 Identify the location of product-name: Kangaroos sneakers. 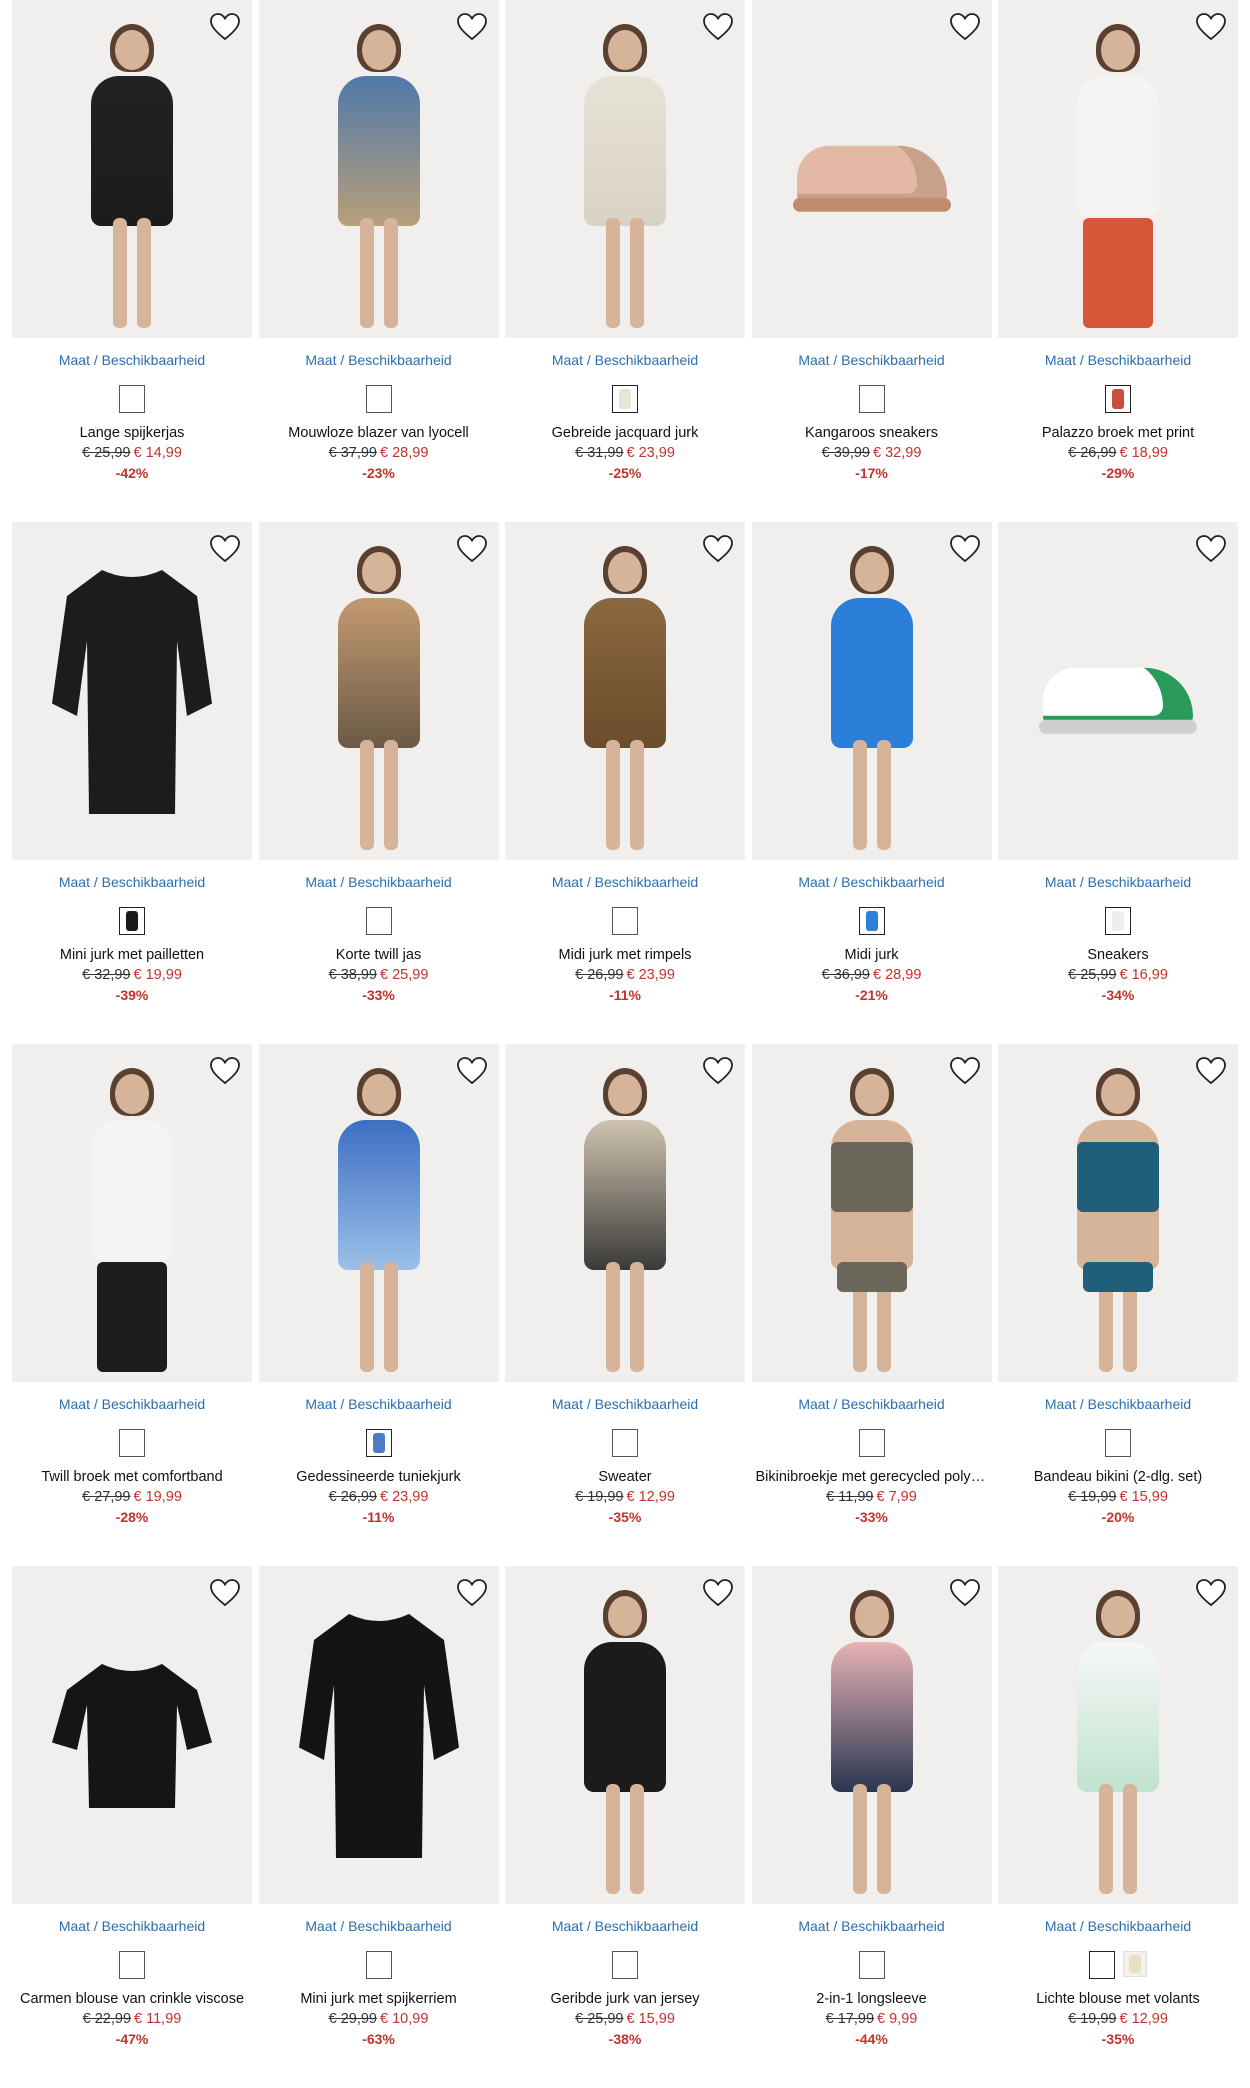
(872, 433).